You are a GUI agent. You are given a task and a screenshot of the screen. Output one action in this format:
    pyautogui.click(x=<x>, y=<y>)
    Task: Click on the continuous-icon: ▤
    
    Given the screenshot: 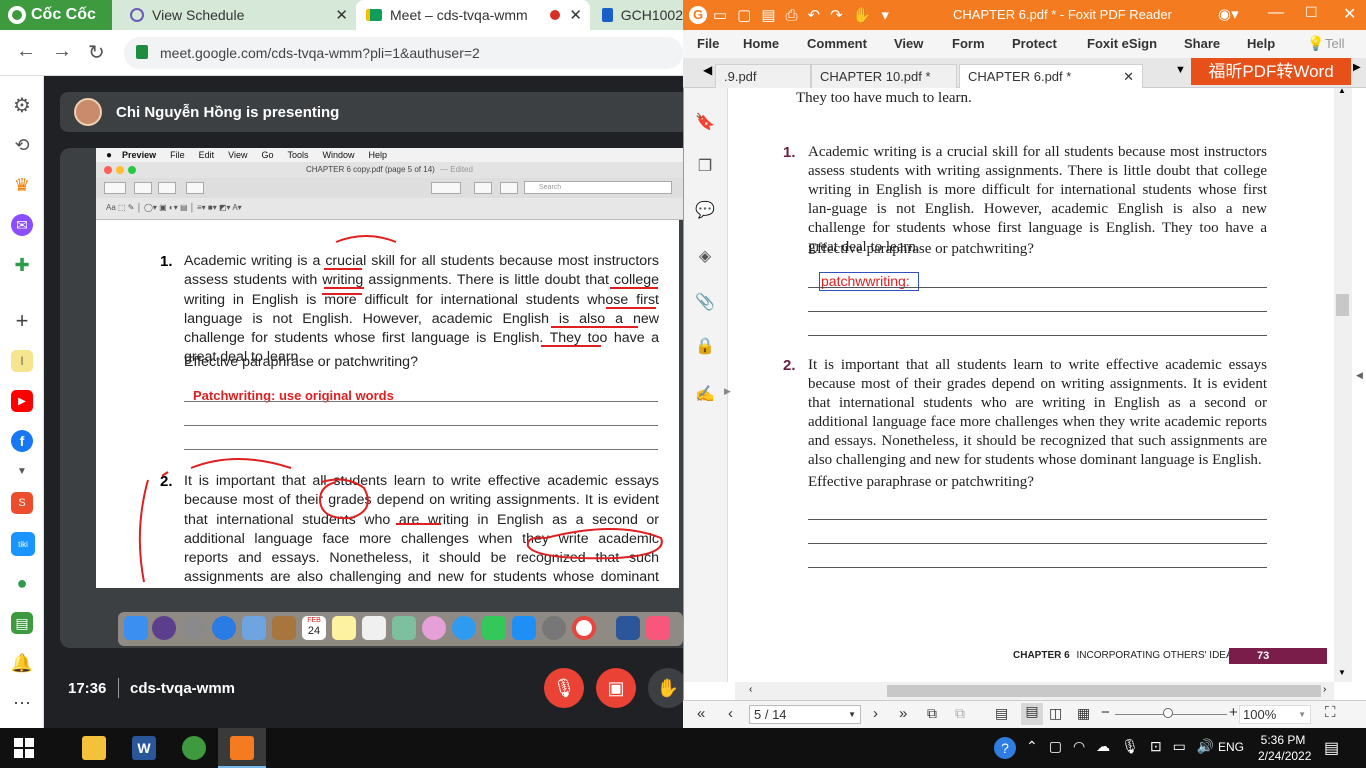 What is the action you would take?
    pyautogui.click(x=1032, y=714)
    